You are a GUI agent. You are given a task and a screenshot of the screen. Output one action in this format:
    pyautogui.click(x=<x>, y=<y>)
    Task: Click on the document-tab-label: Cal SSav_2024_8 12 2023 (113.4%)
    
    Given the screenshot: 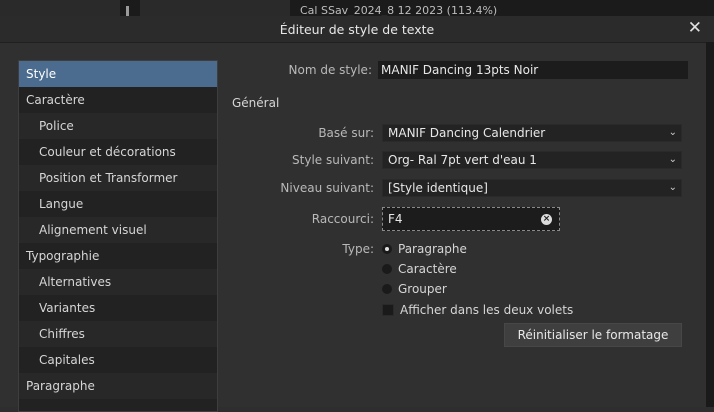 What is the action you would take?
    pyautogui.click(x=398, y=10)
    